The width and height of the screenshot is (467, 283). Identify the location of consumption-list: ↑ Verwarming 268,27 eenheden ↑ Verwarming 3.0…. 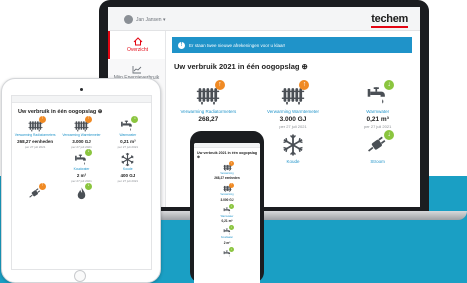
(227, 209).